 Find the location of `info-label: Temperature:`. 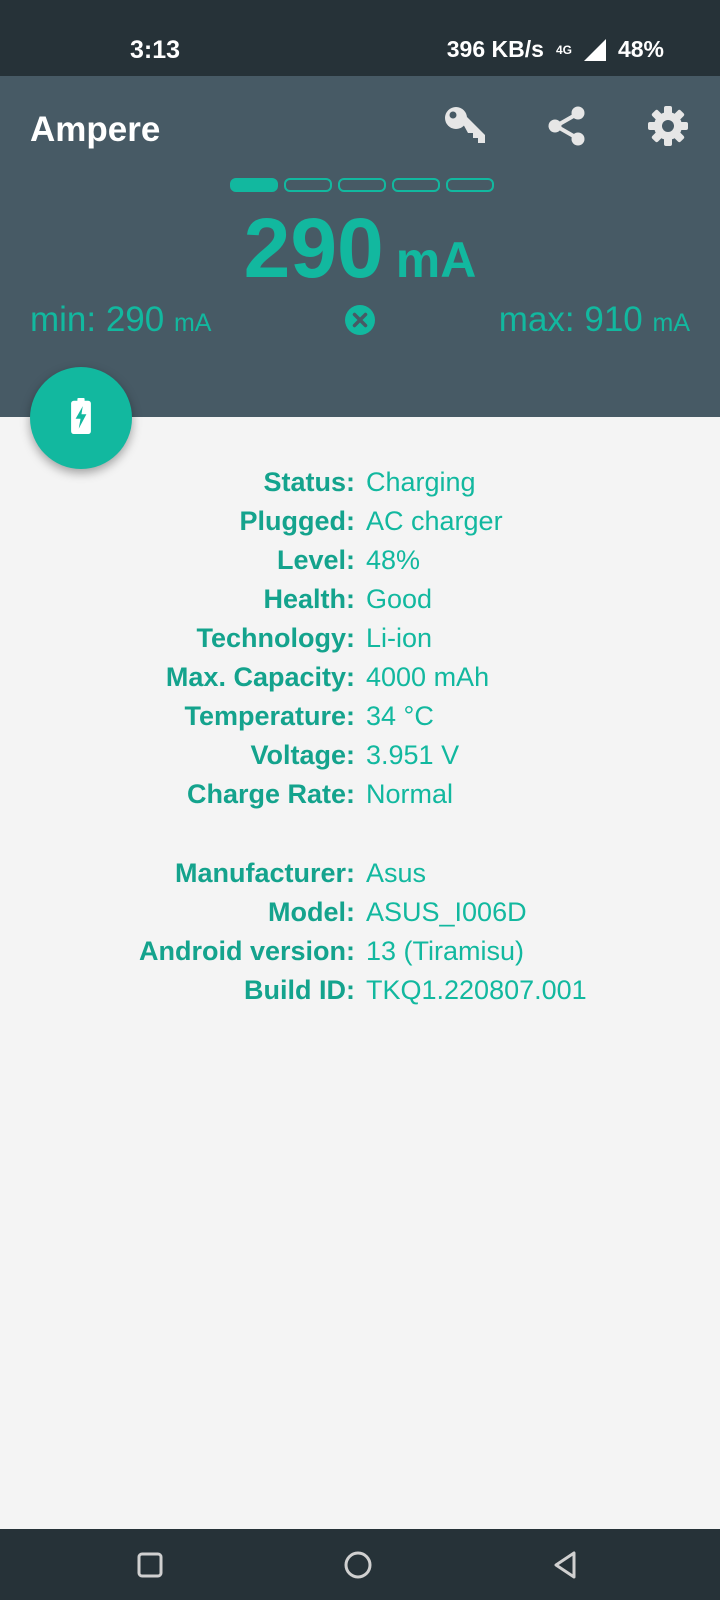

info-label: Temperature: is located at coordinates (269, 716).